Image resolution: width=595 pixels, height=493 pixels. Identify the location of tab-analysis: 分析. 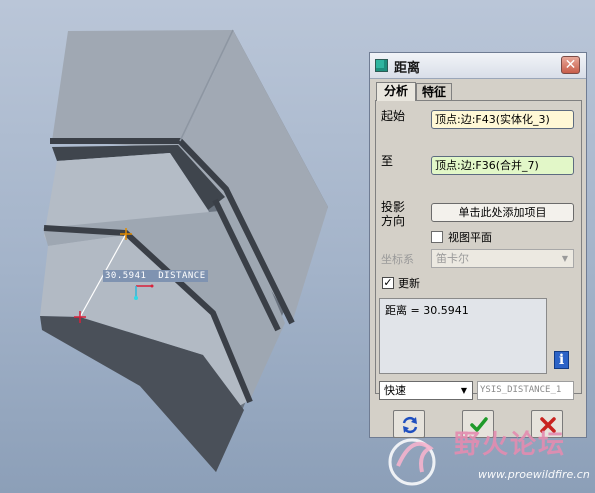
(396, 91).